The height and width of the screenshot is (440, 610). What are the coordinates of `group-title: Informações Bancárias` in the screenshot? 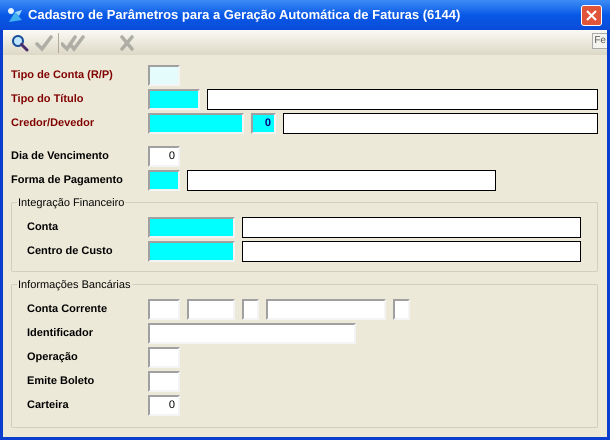 It's located at (74, 285).